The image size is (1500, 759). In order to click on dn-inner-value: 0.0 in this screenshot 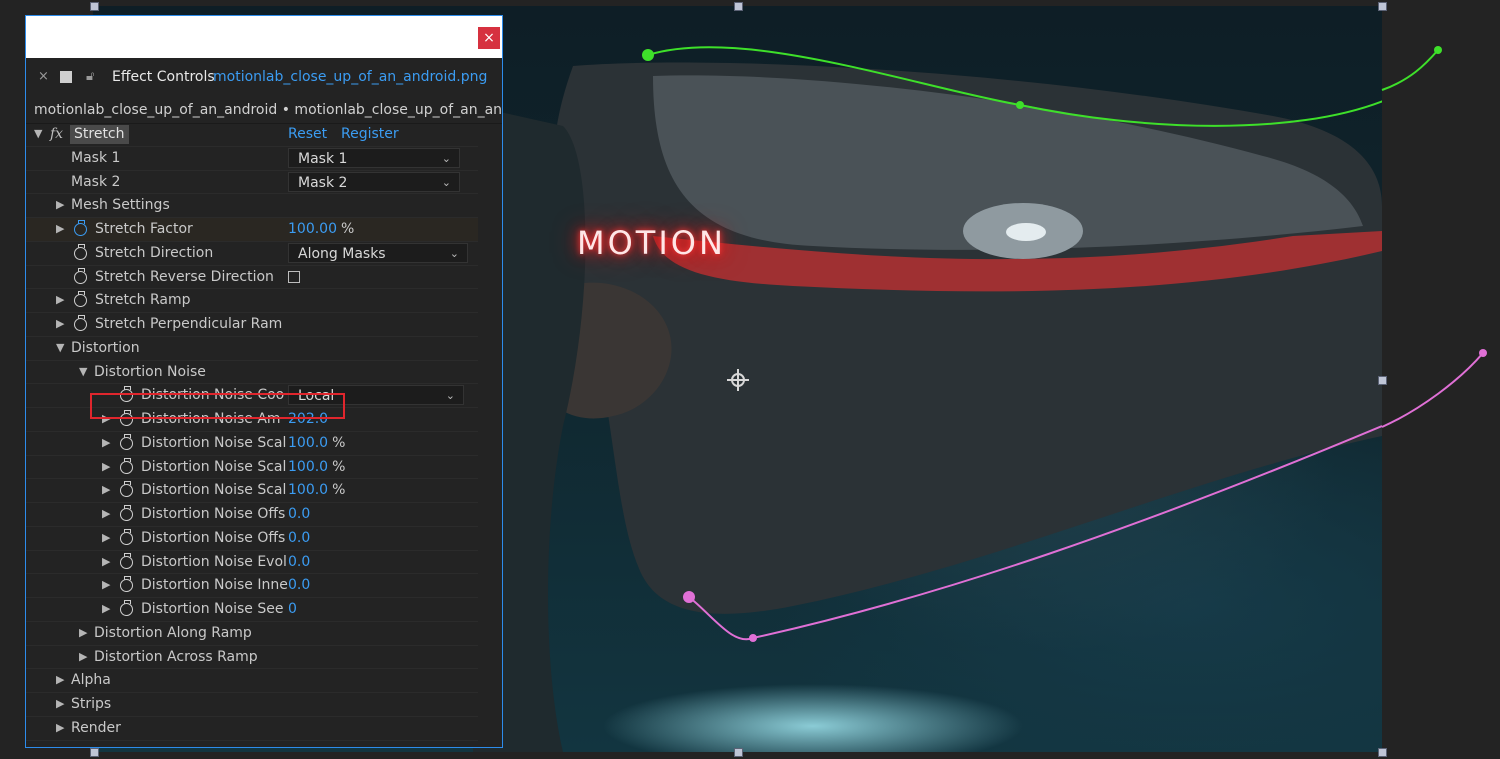, I will do `click(299, 585)`.